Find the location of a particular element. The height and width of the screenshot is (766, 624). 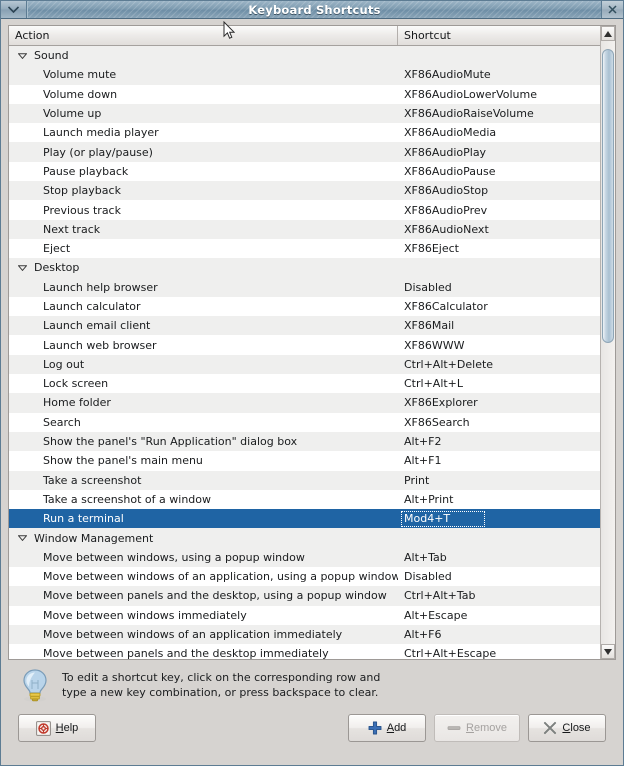

table-row: Volume up XF86AudioRaiseVolume is located at coordinates (304, 113).